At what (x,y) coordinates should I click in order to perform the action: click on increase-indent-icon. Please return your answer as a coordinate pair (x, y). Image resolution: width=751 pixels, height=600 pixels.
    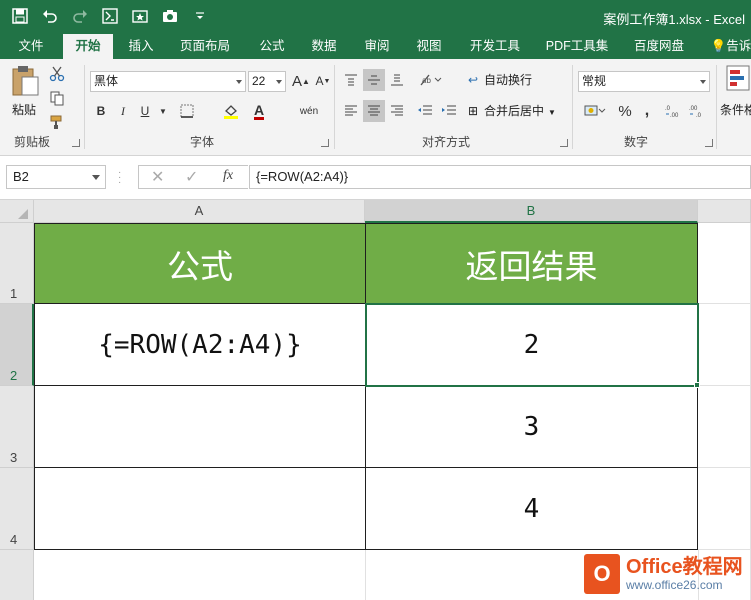
    Looking at the image, I should click on (449, 111).